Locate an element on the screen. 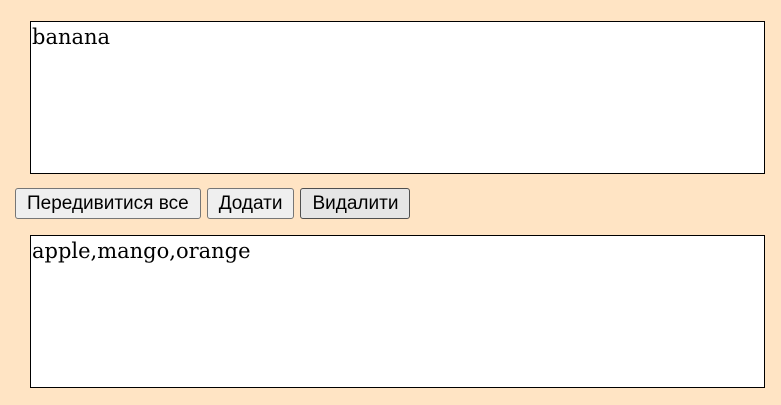  add-button: Додати is located at coordinates (250, 203).